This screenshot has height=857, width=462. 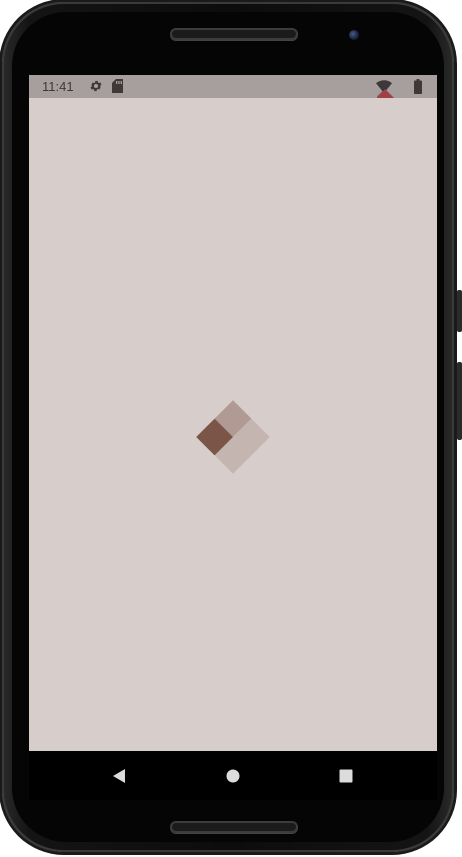 What do you see at coordinates (117, 87) in the screenshot?
I see `sd-card-icon` at bounding box center [117, 87].